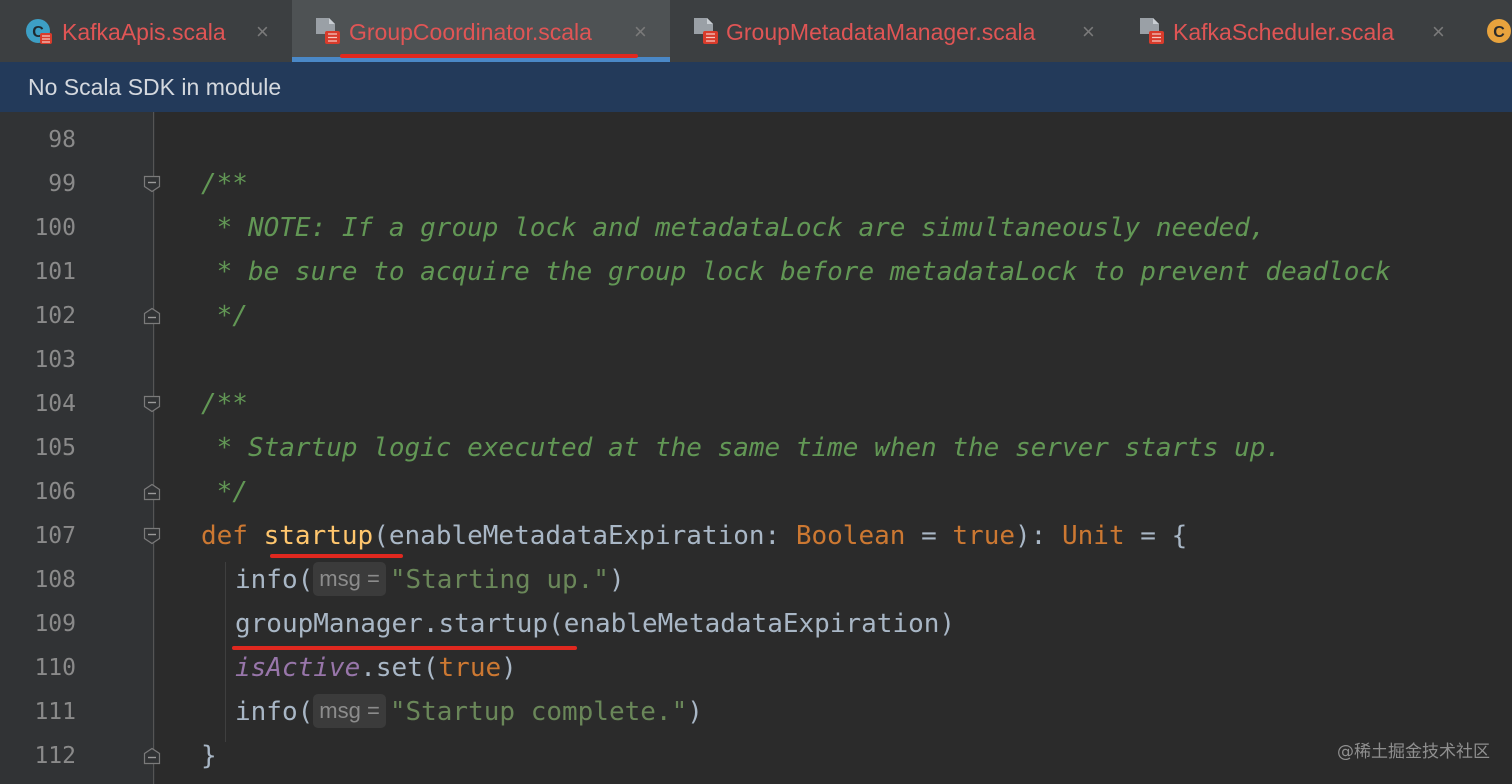  I want to click on tab-overflow: C, so click(1491, 31).